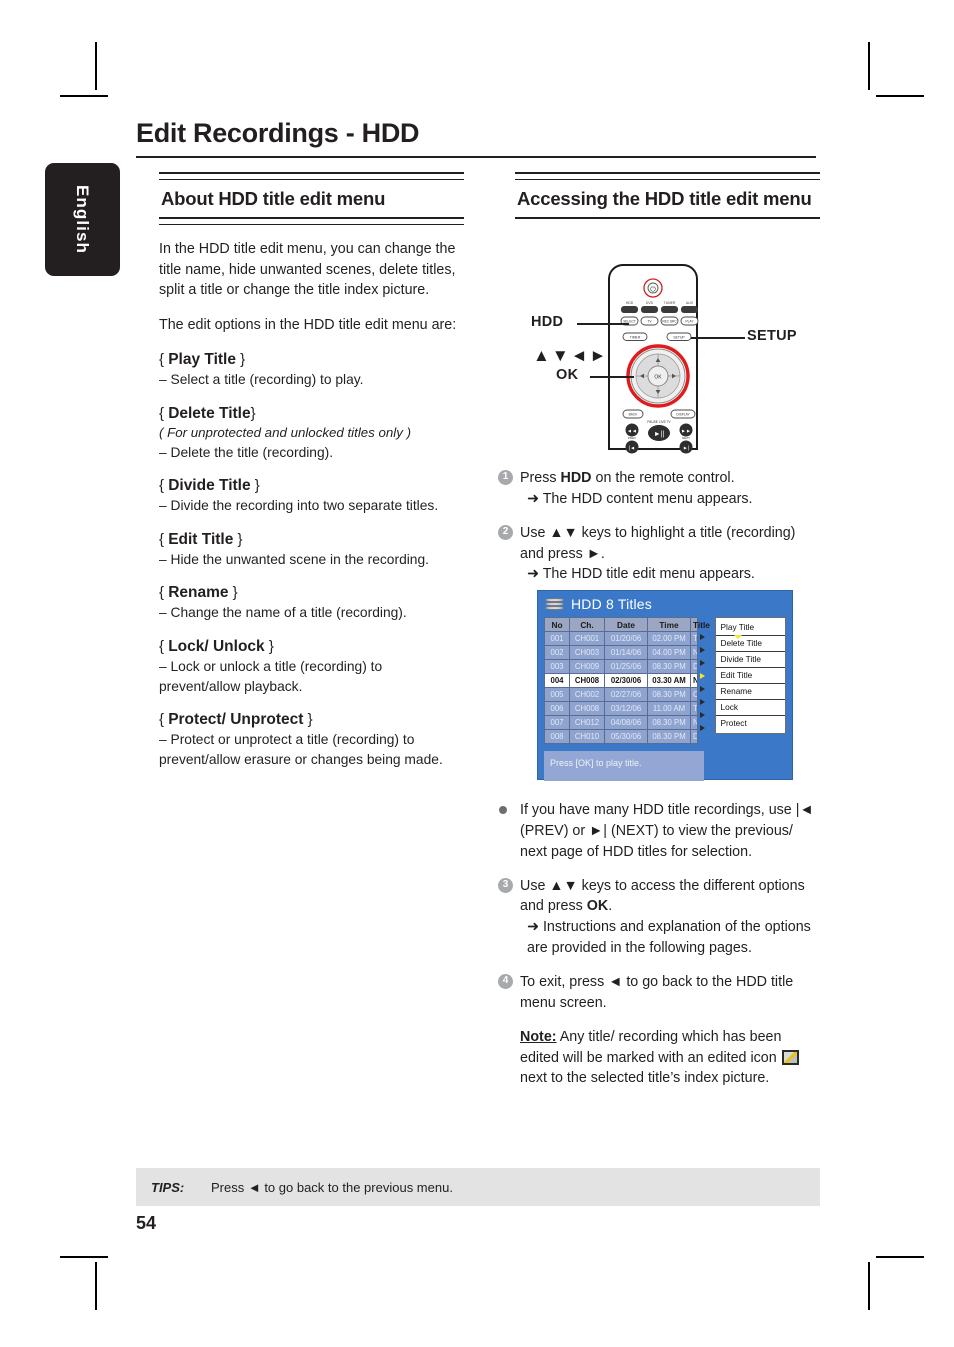  I want to click on table-row: 006 CH008 03/12/06 11.00 AM Title 3, so click(621, 708).